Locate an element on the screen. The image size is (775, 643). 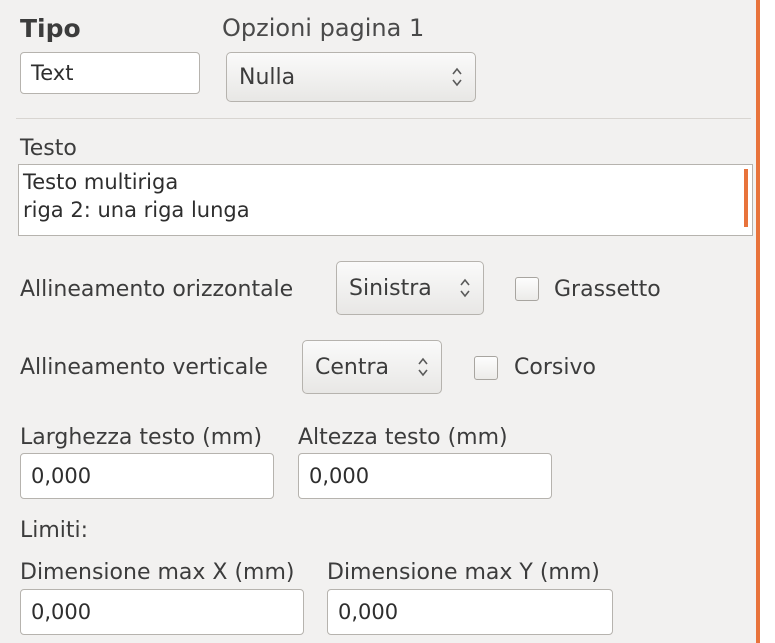
options-combo: Nulla is located at coordinates (351, 77).